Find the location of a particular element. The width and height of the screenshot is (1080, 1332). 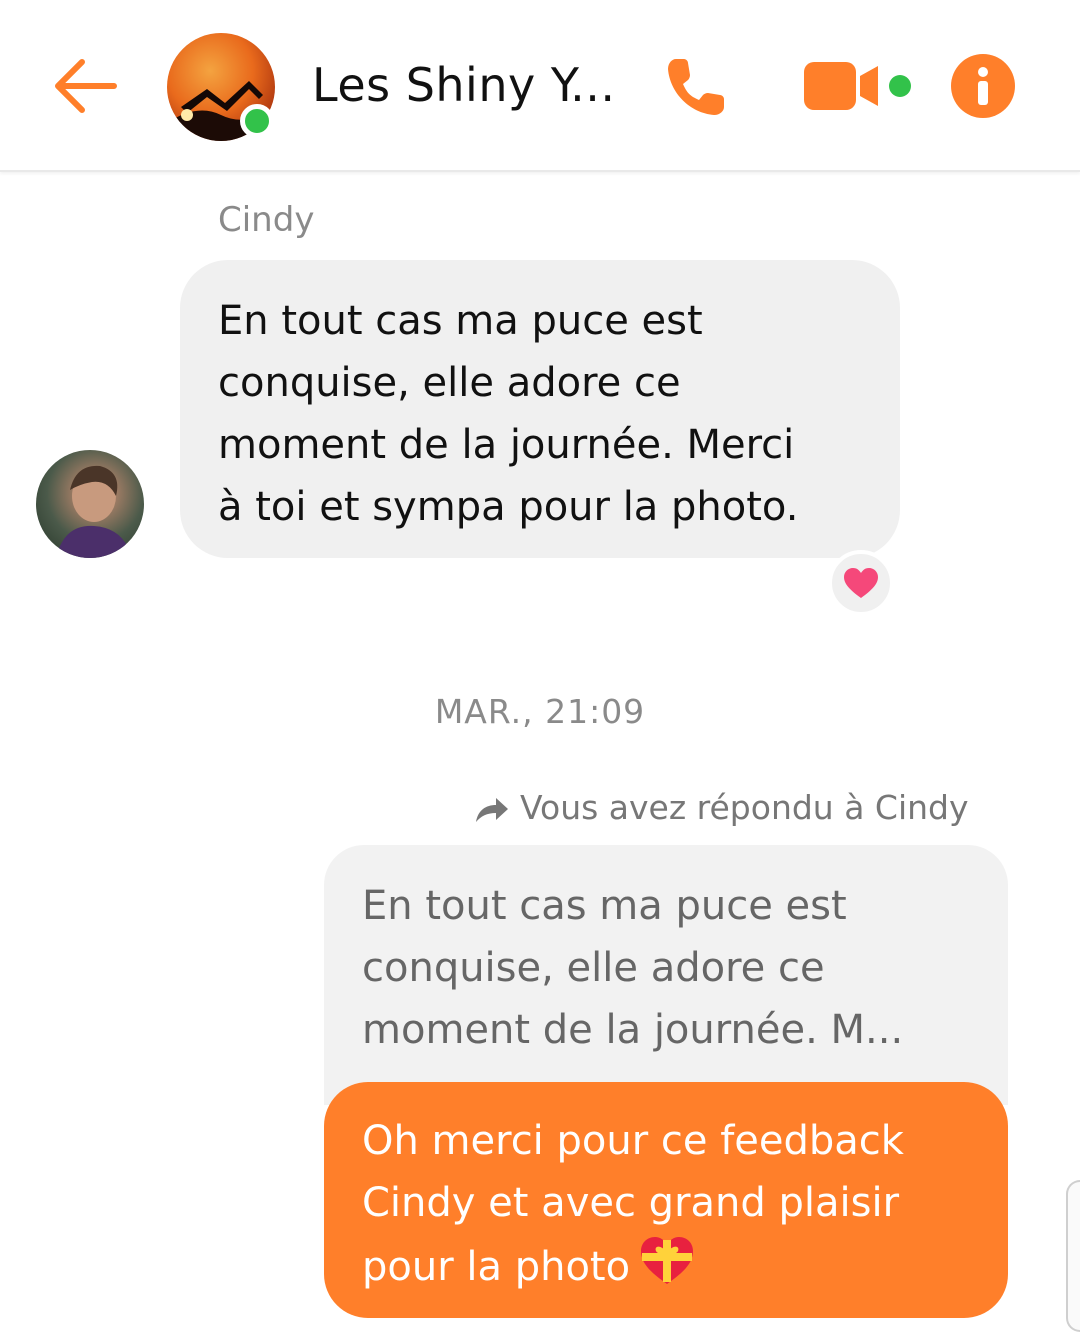

conversation-info-button is located at coordinates (983, 86).